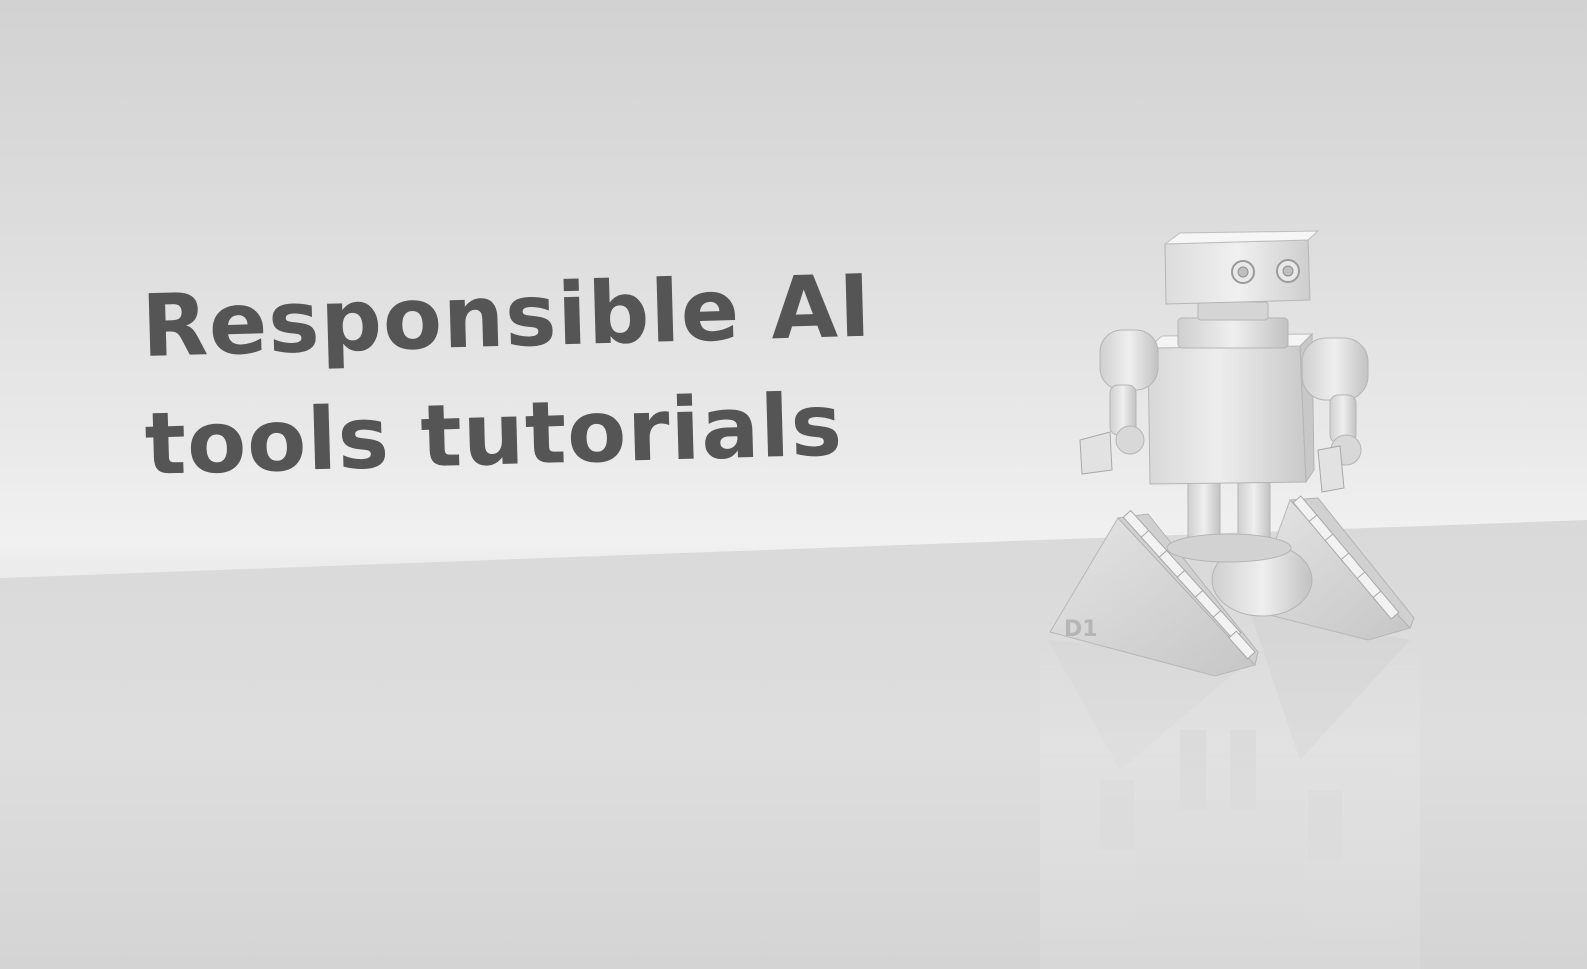 Image resolution: width=1587 pixels, height=969 pixels. What do you see at coordinates (1233, 325) in the screenshot?
I see `robot-neck` at bounding box center [1233, 325].